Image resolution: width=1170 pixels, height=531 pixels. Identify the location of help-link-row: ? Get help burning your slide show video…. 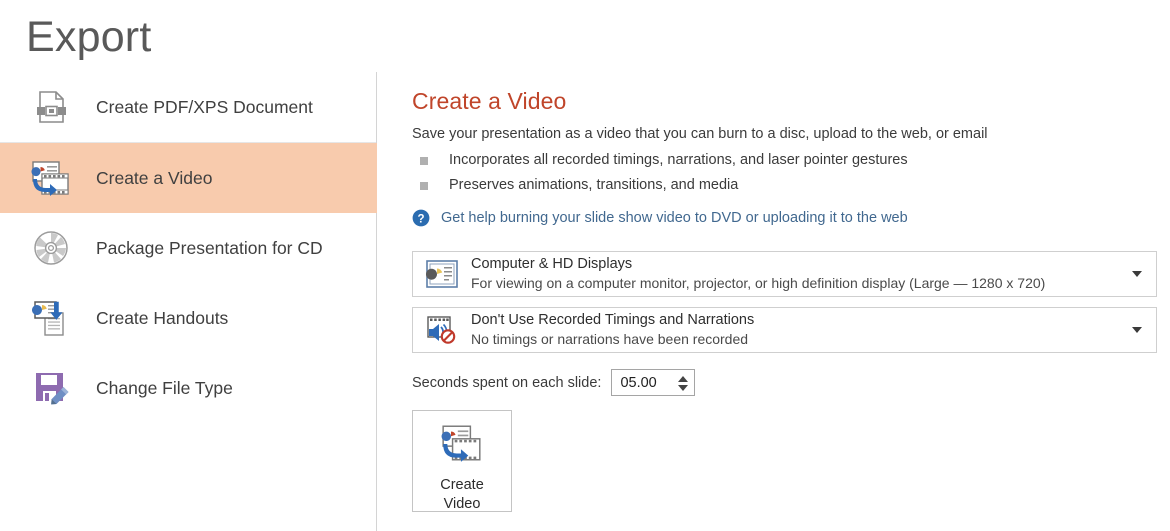
(784, 218).